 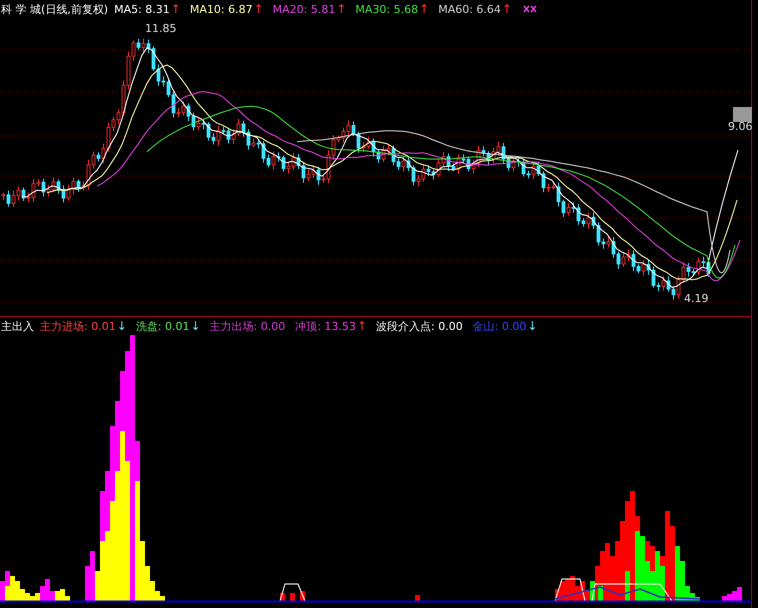 I want to click on high-price-label: 11.85, so click(x=160, y=28).